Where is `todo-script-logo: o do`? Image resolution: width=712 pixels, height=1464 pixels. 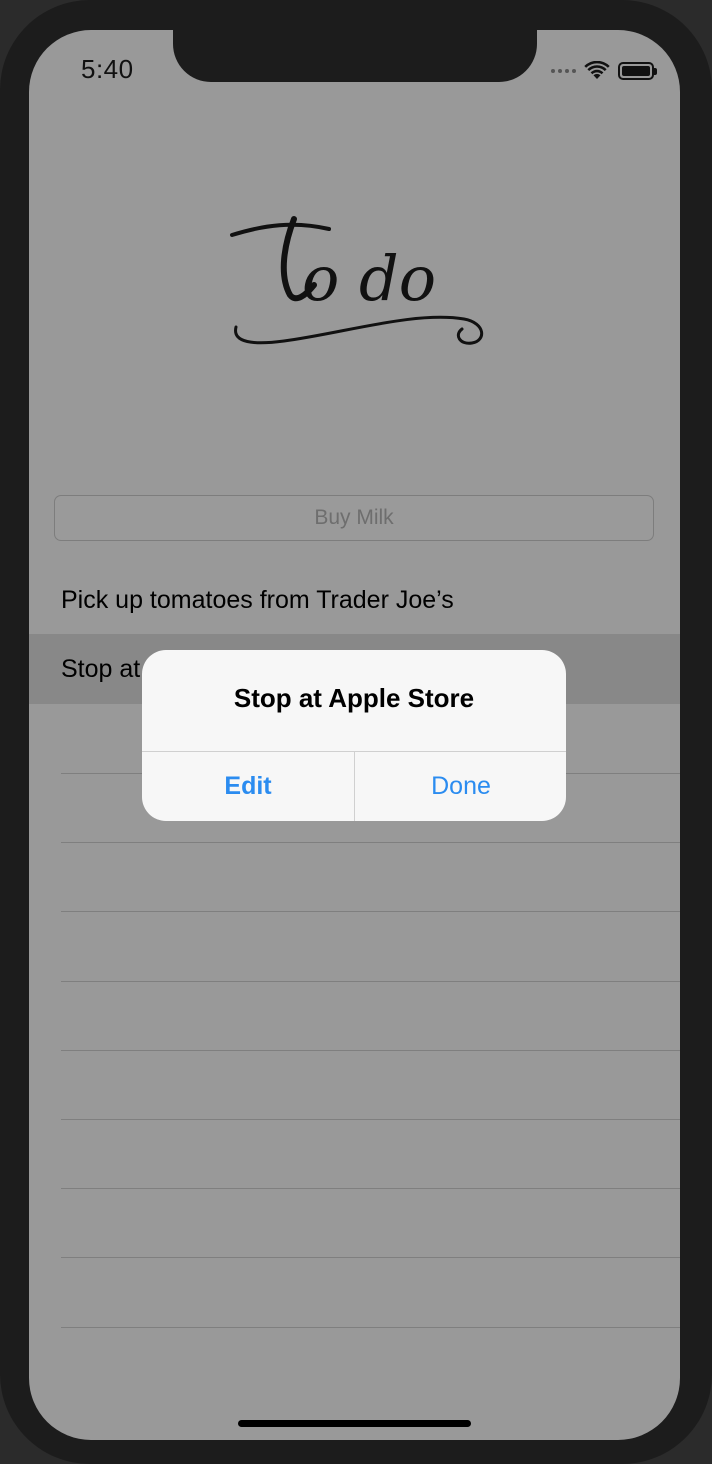 todo-script-logo: o do is located at coordinates (356, 280).